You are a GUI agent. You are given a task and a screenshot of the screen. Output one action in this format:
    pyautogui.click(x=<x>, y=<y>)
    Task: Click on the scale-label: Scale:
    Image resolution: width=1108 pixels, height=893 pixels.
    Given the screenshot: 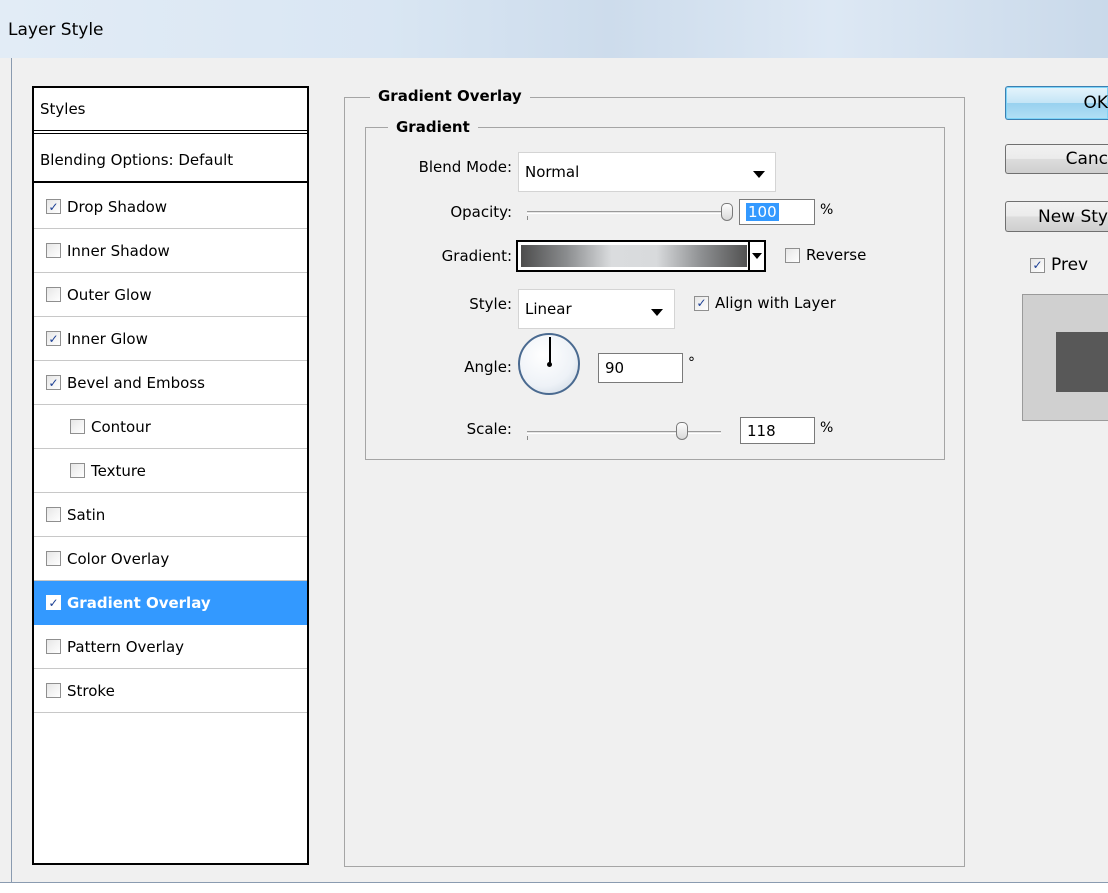 What is the action you would take?
    pyautogui.click(x=489, y=429)
    